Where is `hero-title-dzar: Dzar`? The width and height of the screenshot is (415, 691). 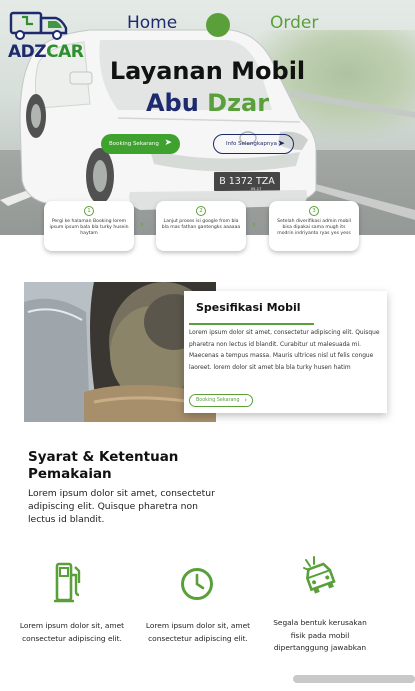
hero-title-dzar: Dzar is located at coordinates (238, 103).